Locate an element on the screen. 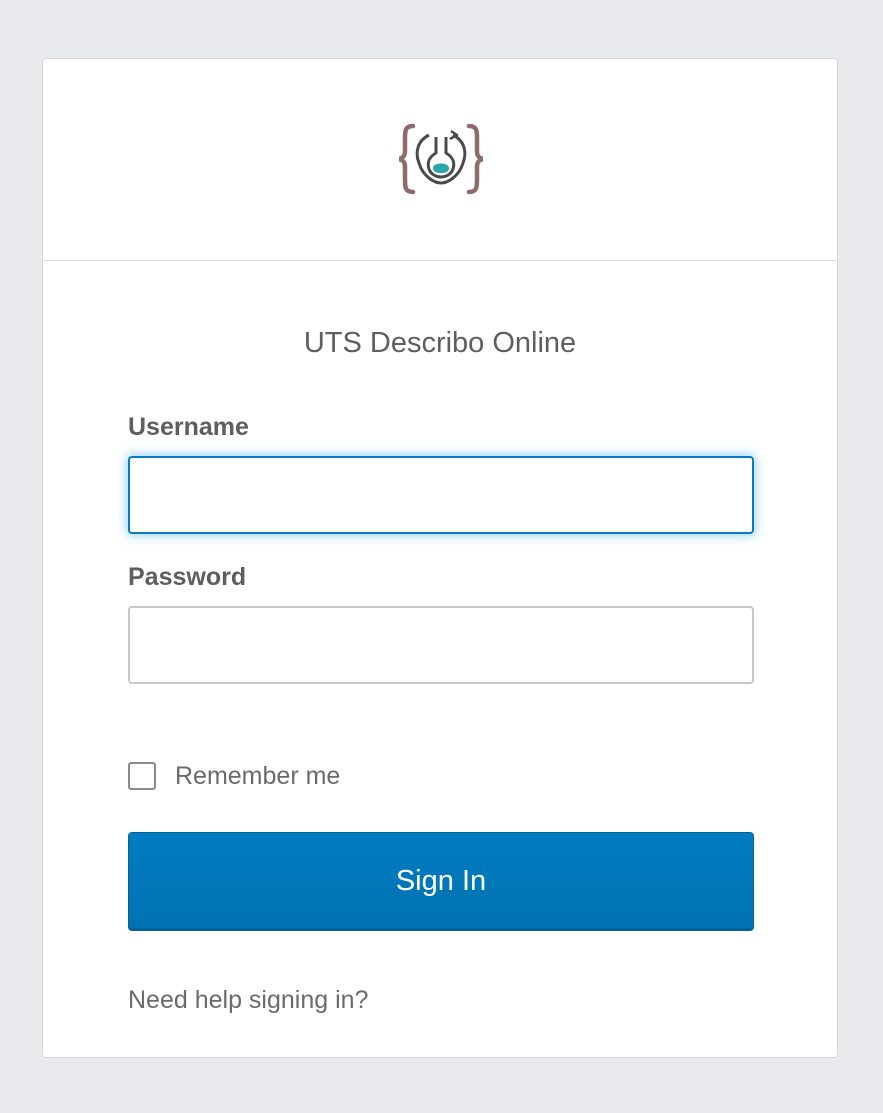  remember-me-label: Remember me is located at coordinates (257, 776).